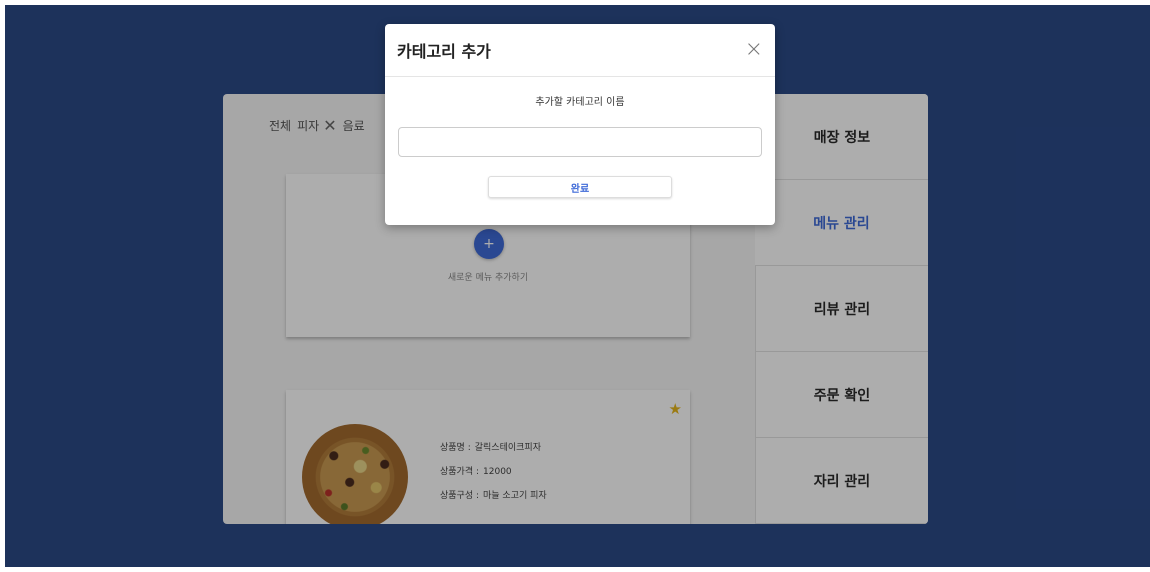 This screenshot has height=572, width=1150. I want to click on category-name-input, so click(580, 142).